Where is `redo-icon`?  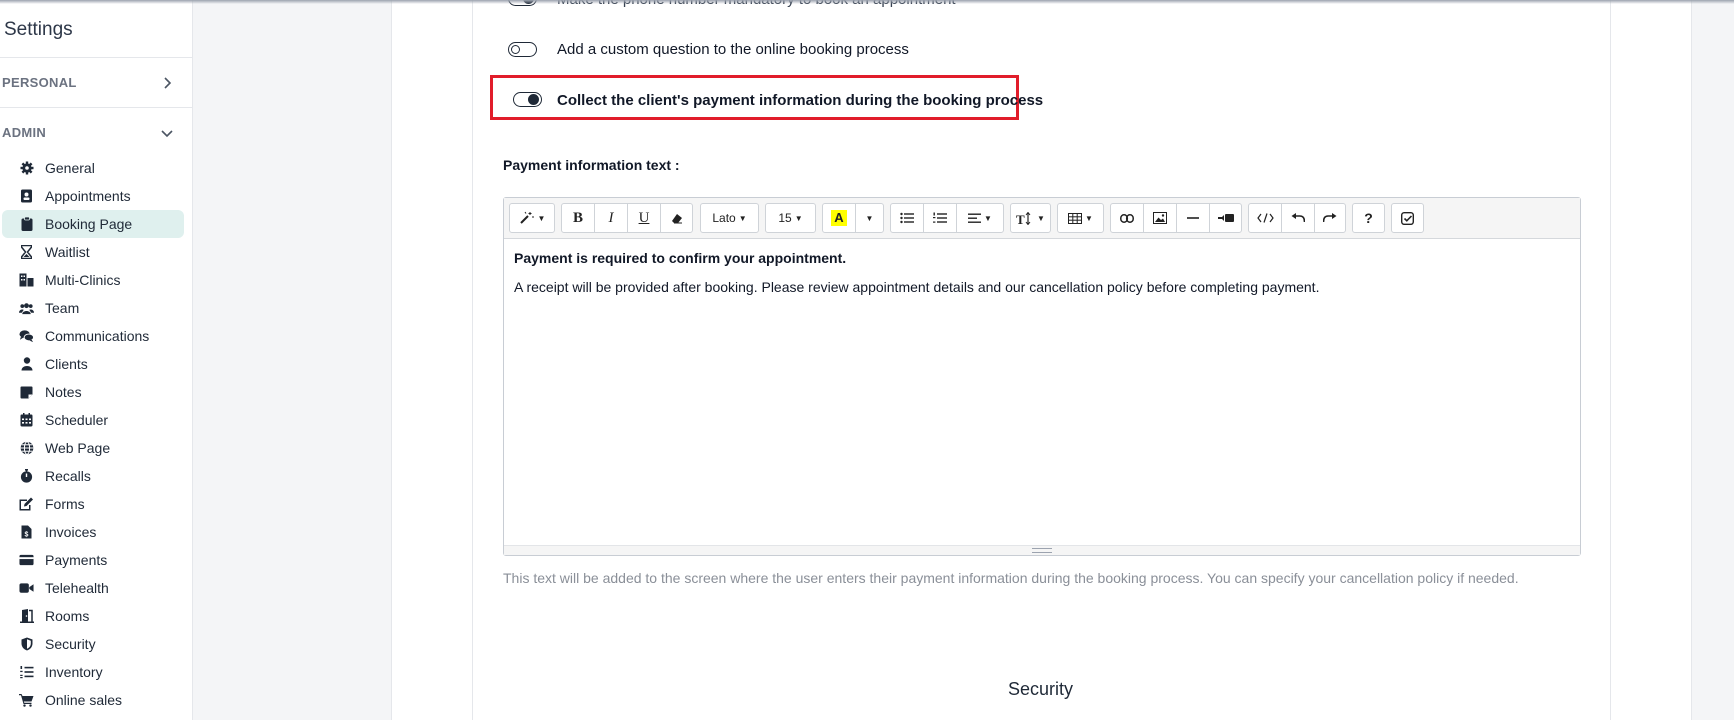 redo-icon is located at coordinates (1330, 218).